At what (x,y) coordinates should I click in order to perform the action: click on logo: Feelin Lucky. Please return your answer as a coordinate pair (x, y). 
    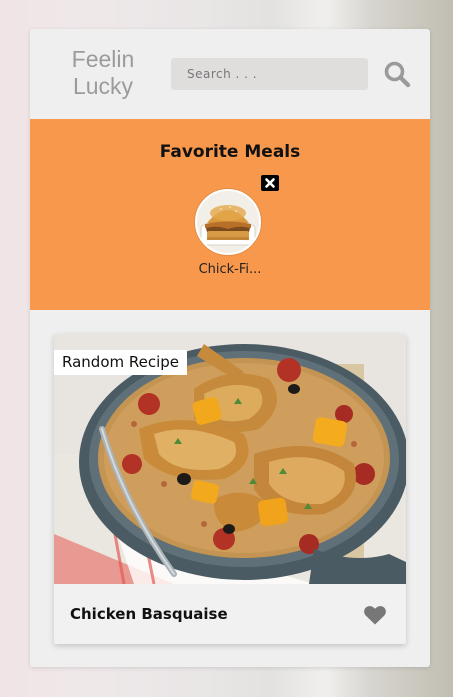
    Looking at the image, I should click on (103, 73).